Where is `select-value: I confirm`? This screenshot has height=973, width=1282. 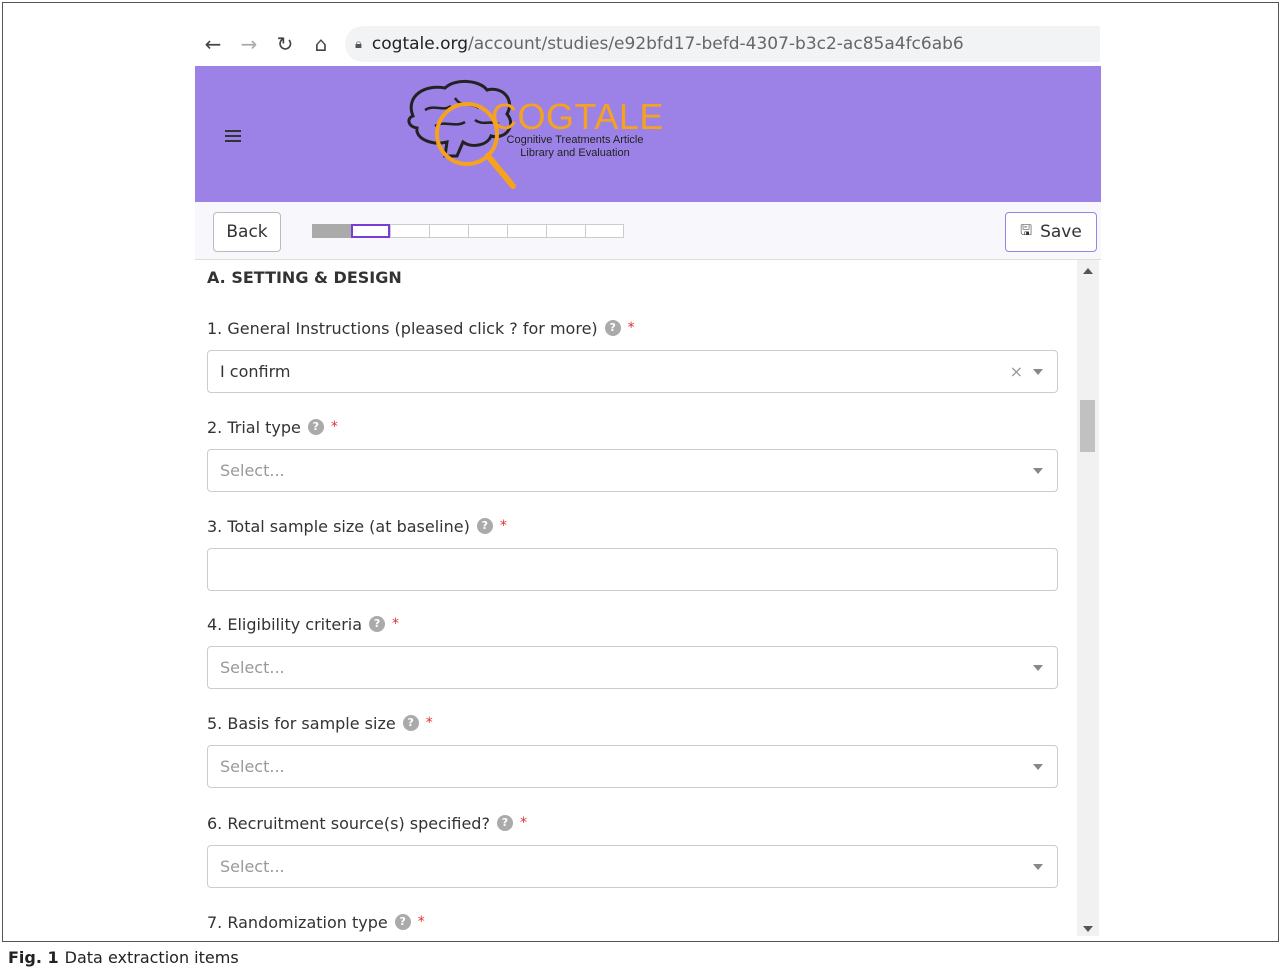 select-value: I confirm is located at coordinates (255, 371).